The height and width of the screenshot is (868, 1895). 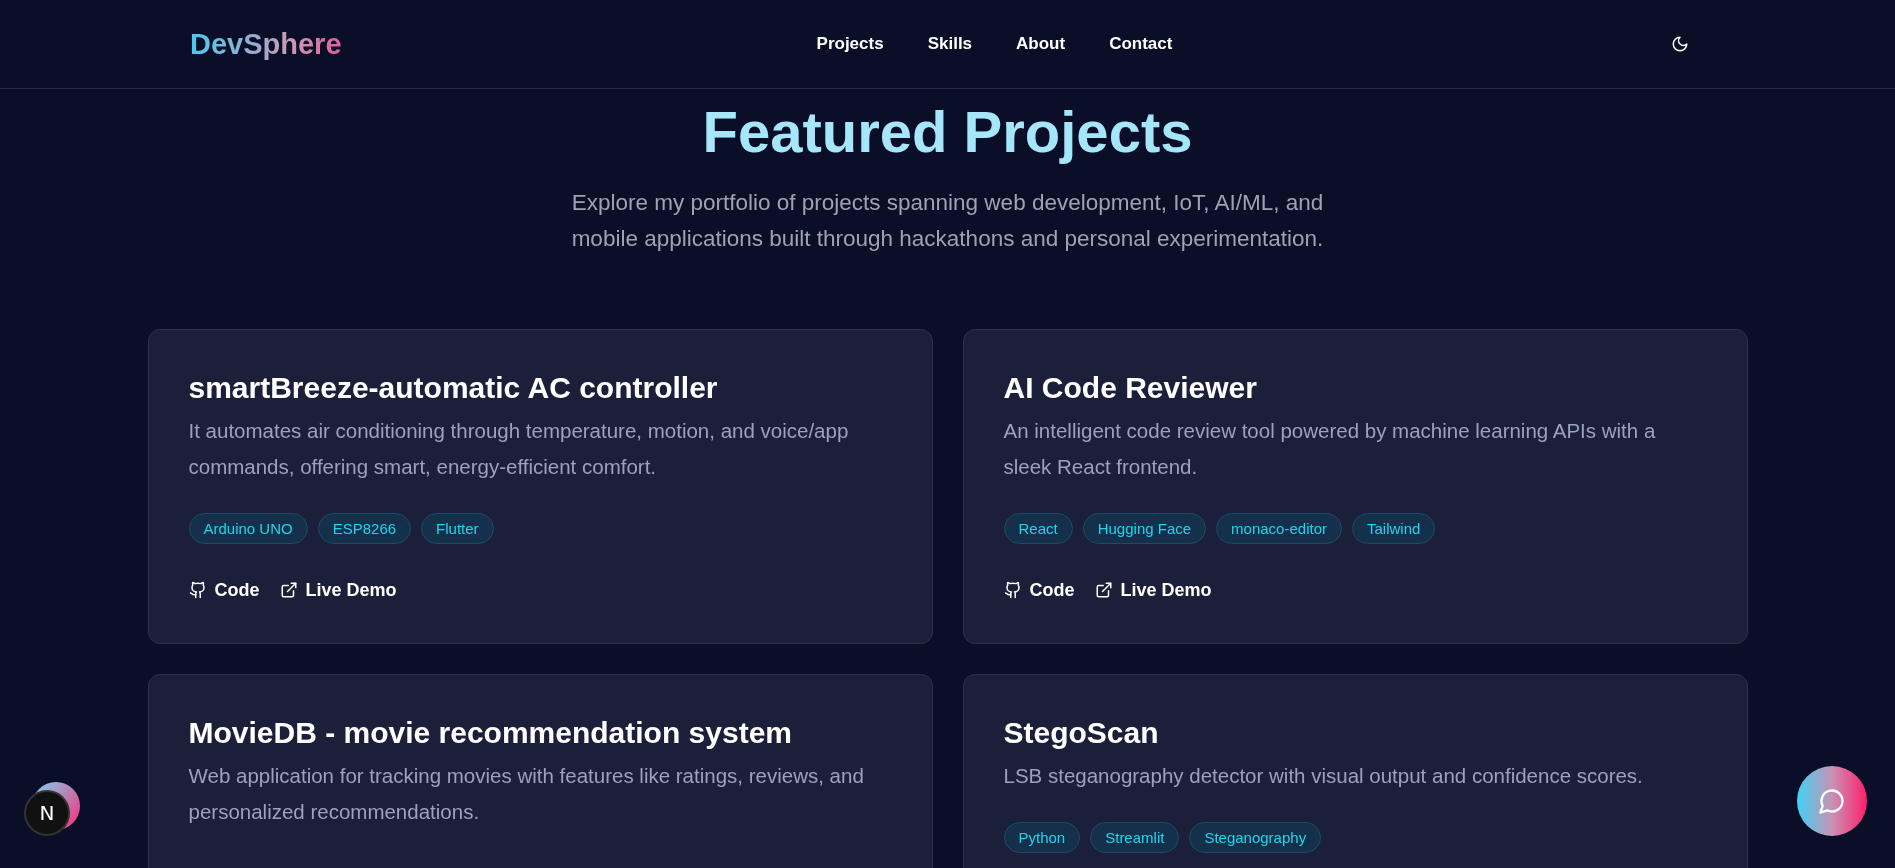 I want to click on theme-toggle-button, so click(x=1680, y=44).